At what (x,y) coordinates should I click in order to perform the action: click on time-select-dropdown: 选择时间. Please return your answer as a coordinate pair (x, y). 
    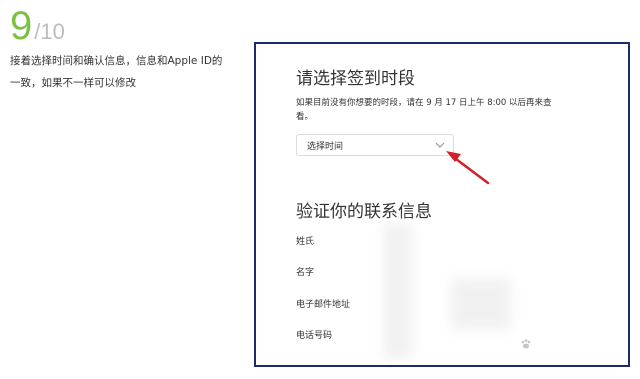
    Looking at the image, I should click on (375, 145).